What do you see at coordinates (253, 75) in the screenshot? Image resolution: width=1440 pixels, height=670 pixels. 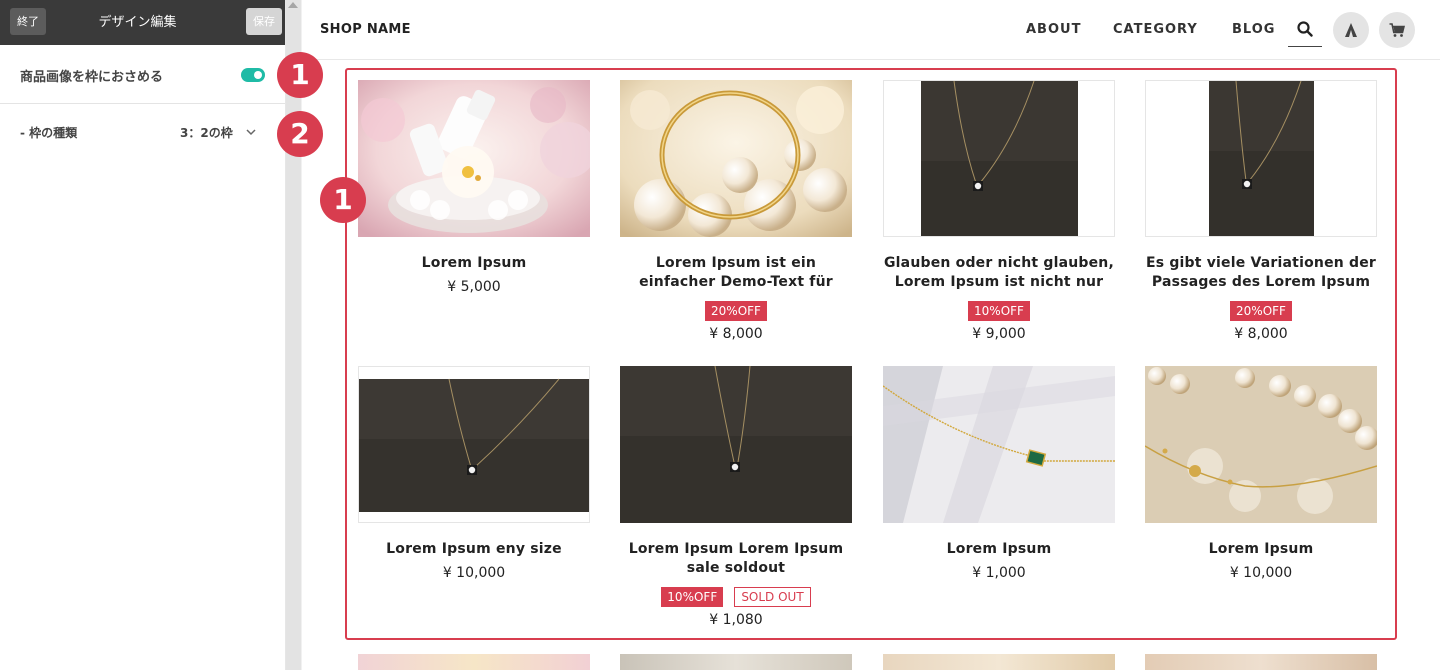 I see `fit-image-toggle` at bounding box center [253, 75].